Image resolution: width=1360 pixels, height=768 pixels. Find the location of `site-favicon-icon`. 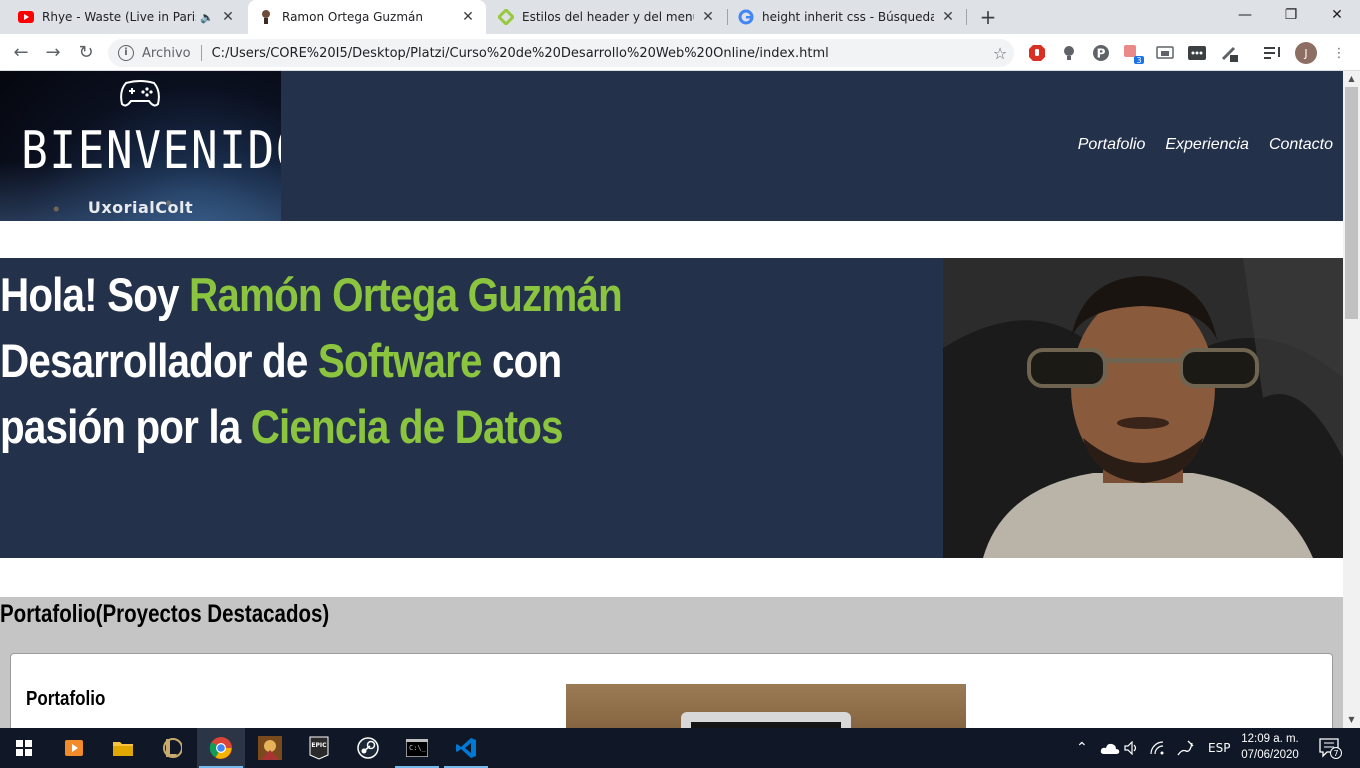

site-favicon-icon is located at coordinates (266, 17).